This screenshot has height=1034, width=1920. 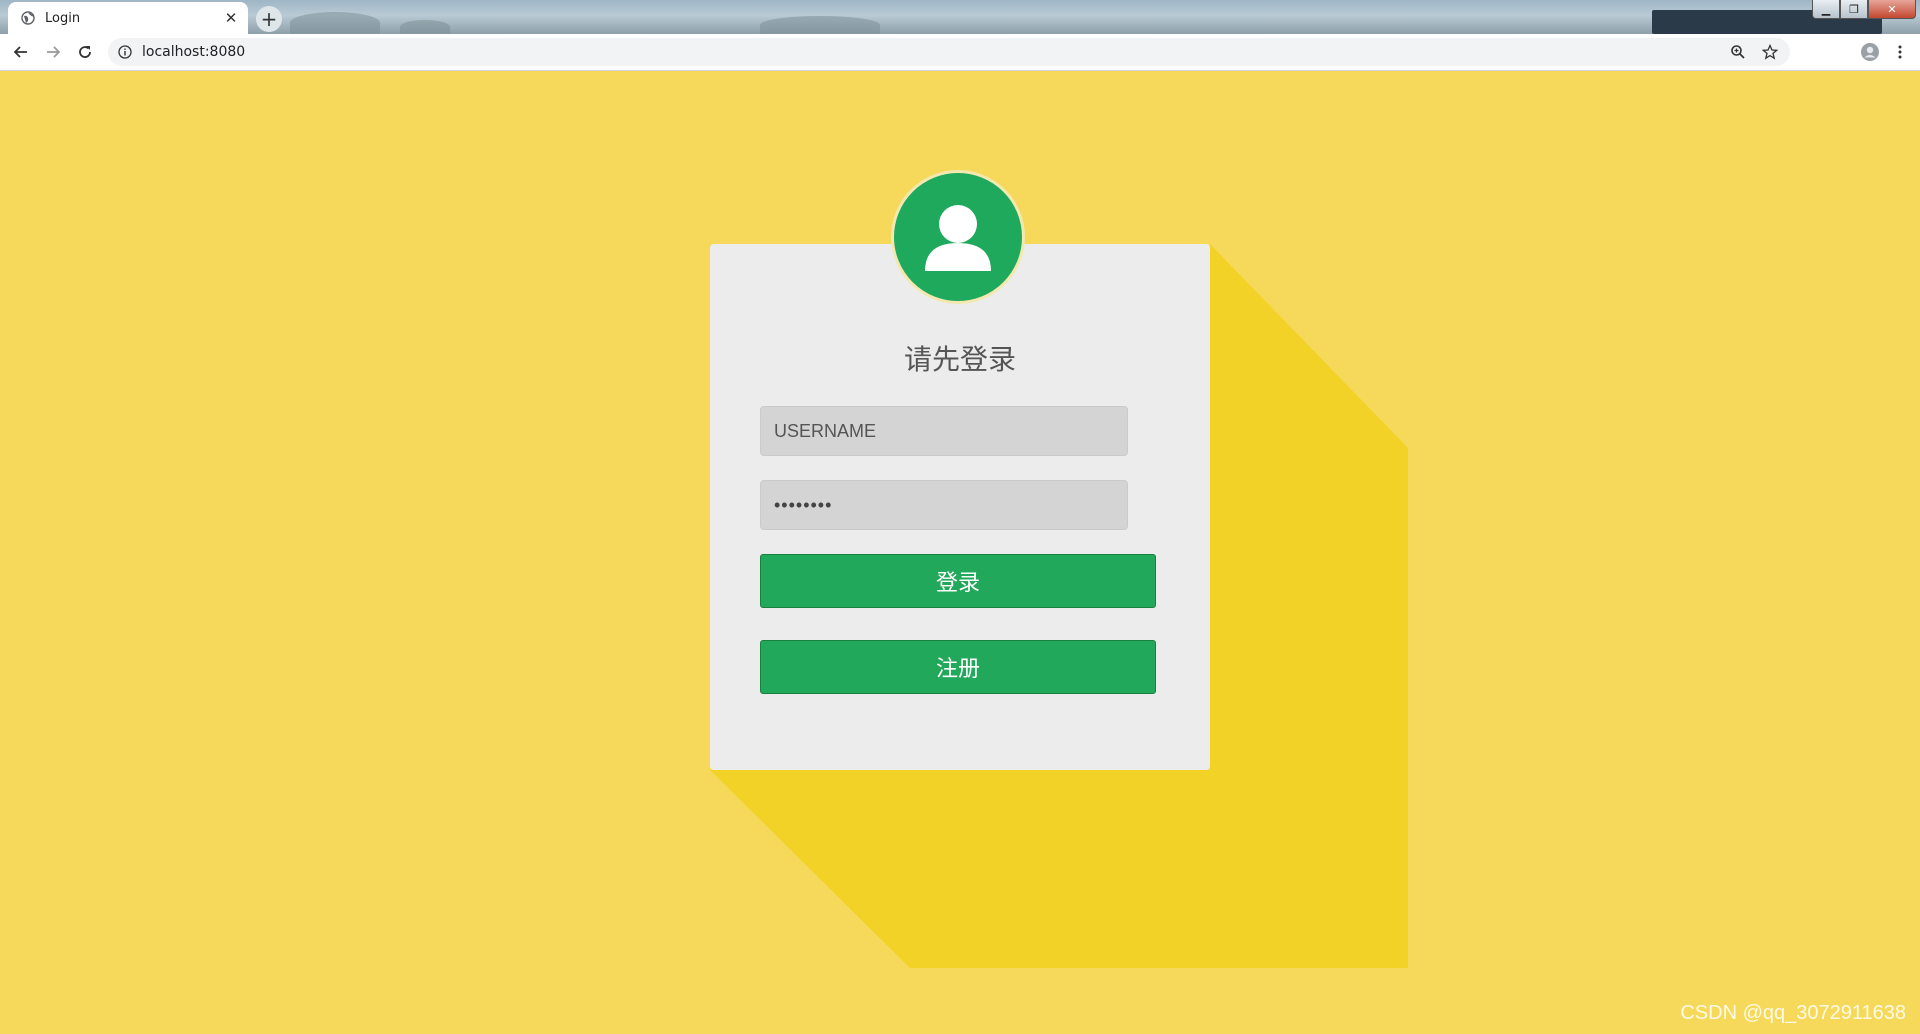 What do you see at coordinates (1826, 9) in the screenshot?
I see `minimize-button: ▁` at bounding box center [1826, 9].